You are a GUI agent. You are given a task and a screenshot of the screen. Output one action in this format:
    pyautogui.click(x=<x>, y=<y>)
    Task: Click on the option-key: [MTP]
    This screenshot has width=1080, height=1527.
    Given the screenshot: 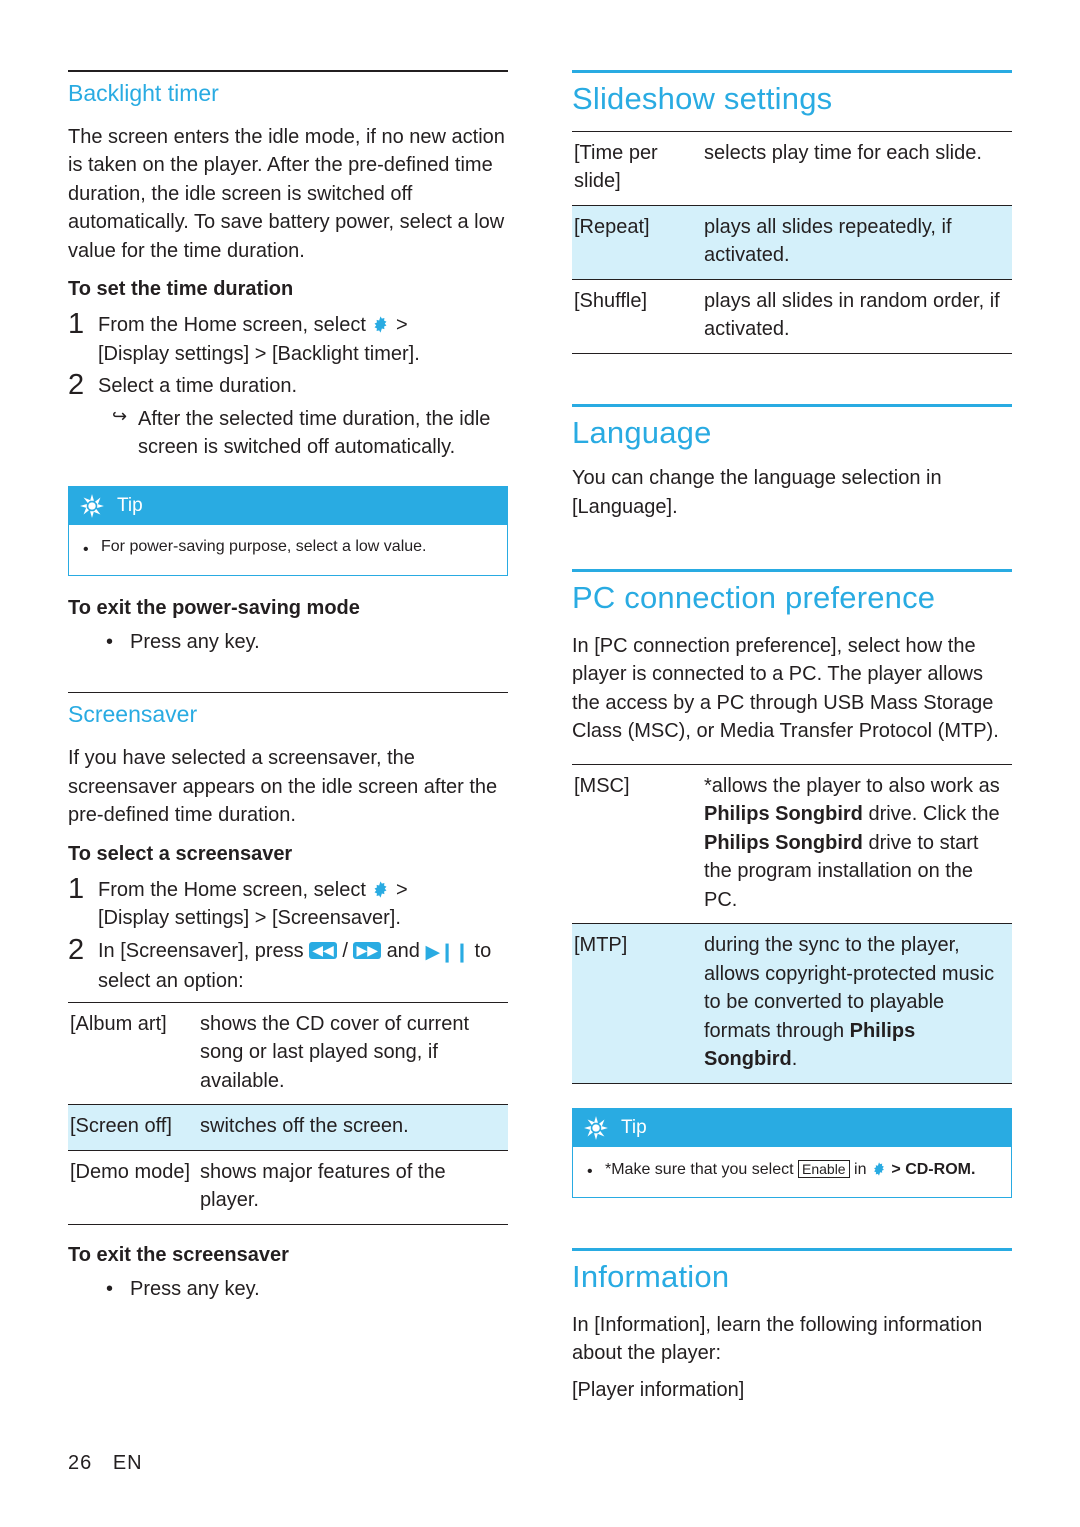 What is the action you would take?
    pyautogui.click(x=636, y=1003)
    